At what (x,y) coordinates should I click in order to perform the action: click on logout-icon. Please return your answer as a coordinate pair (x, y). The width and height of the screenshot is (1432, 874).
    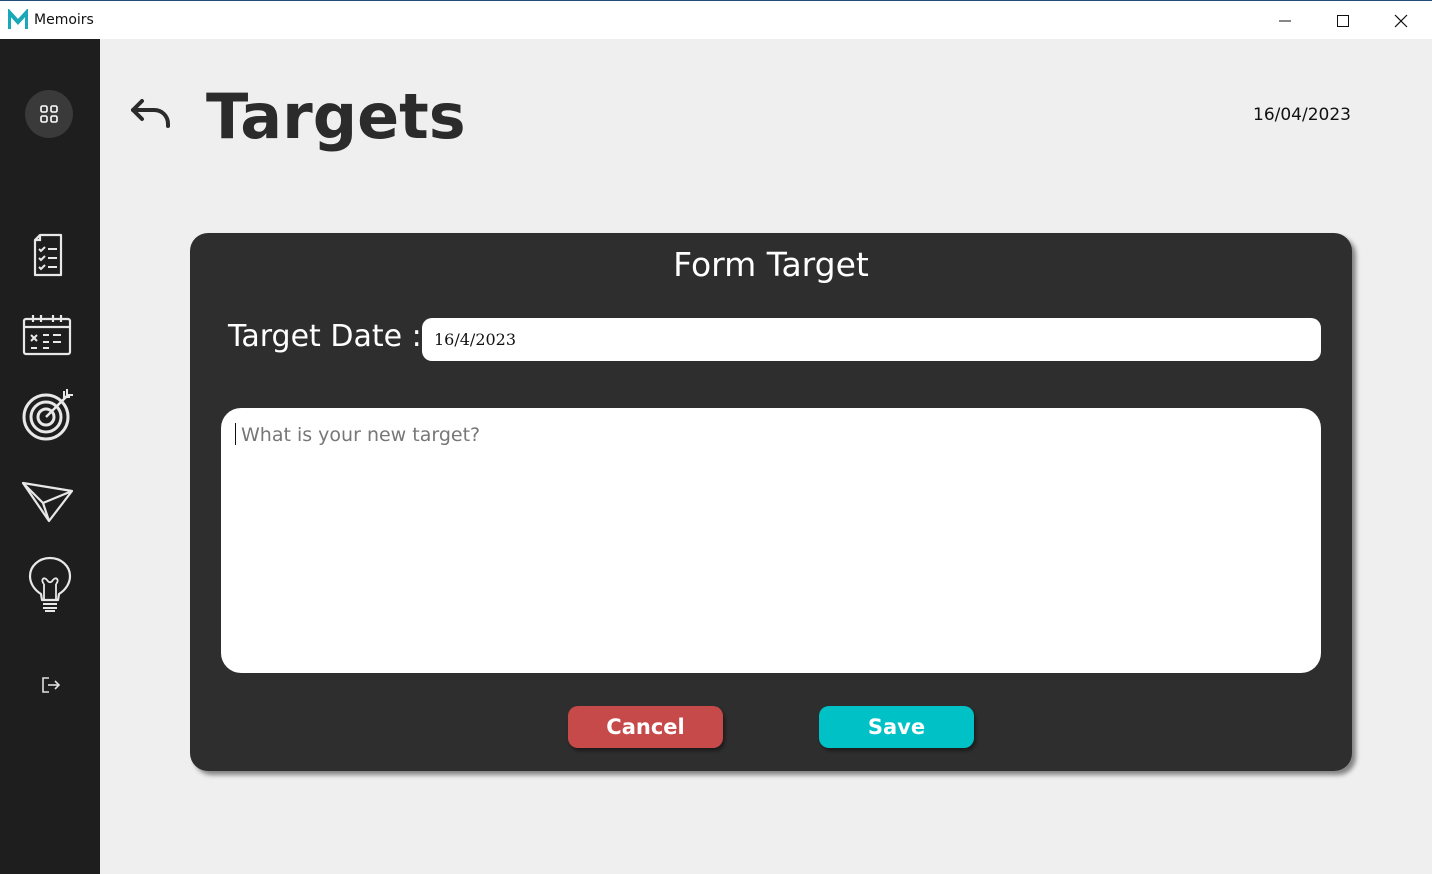
    Looking at the image, I should click on (51, 685).